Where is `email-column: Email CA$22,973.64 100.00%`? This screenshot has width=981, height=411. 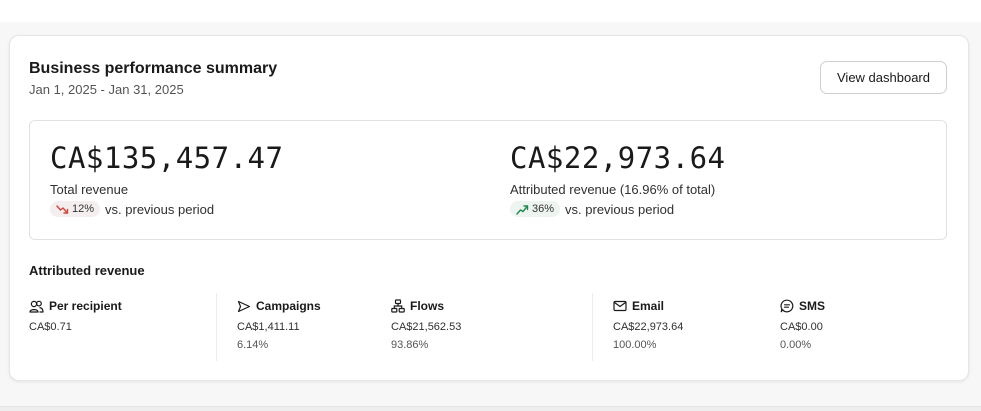
email-column: Email CA$22,973.64 100.00% is located at coordinates (648, 325).